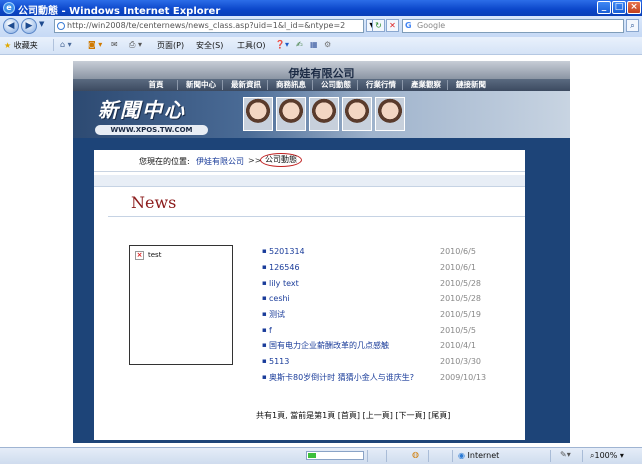 This screenshot has width=642, height=464. I want to click on breadcrumb-link-home: 伊娃有限公司, so click(220, 161).